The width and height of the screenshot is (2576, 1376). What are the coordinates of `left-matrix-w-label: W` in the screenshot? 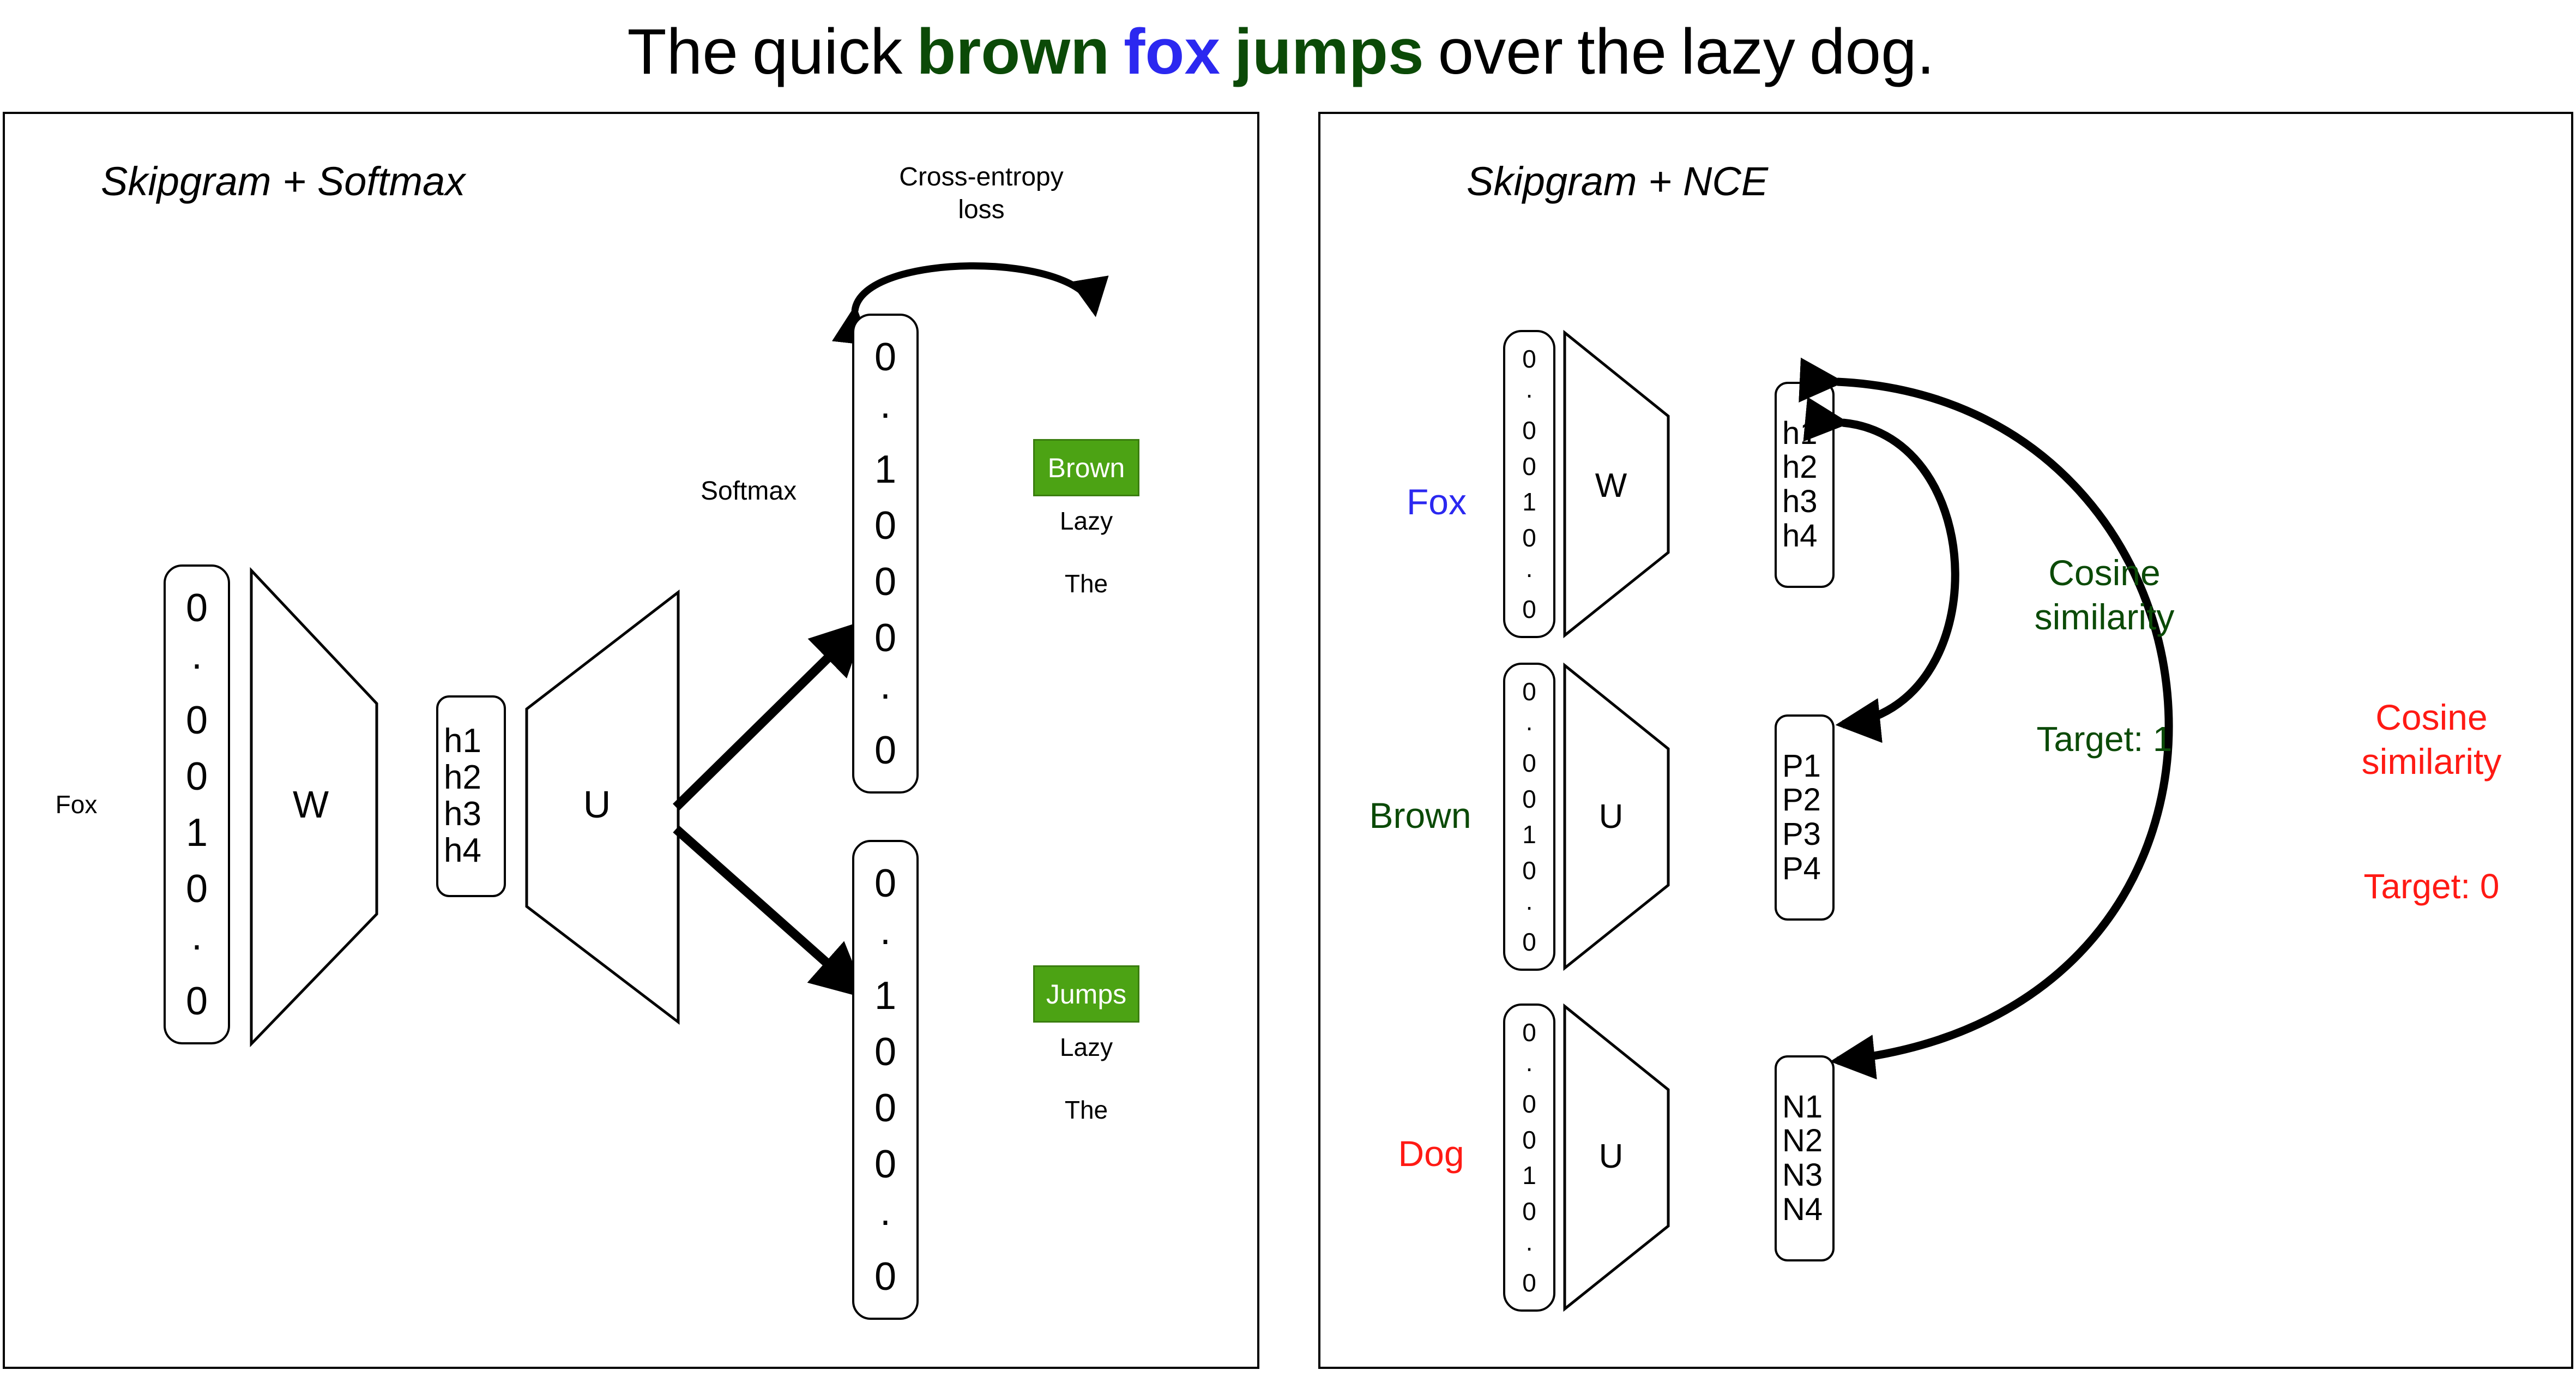 It's located at (310, 805).